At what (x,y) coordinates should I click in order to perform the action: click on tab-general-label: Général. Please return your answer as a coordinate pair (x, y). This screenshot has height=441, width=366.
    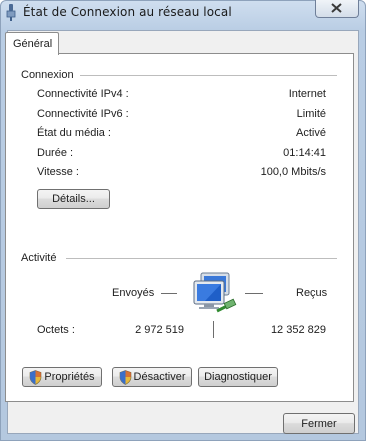
    Looking at the image, I should click on (33, 44).